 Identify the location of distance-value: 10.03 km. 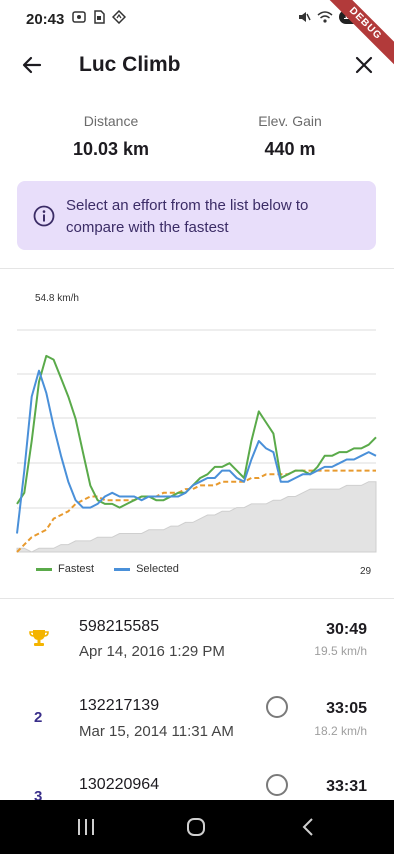
(111, 149).